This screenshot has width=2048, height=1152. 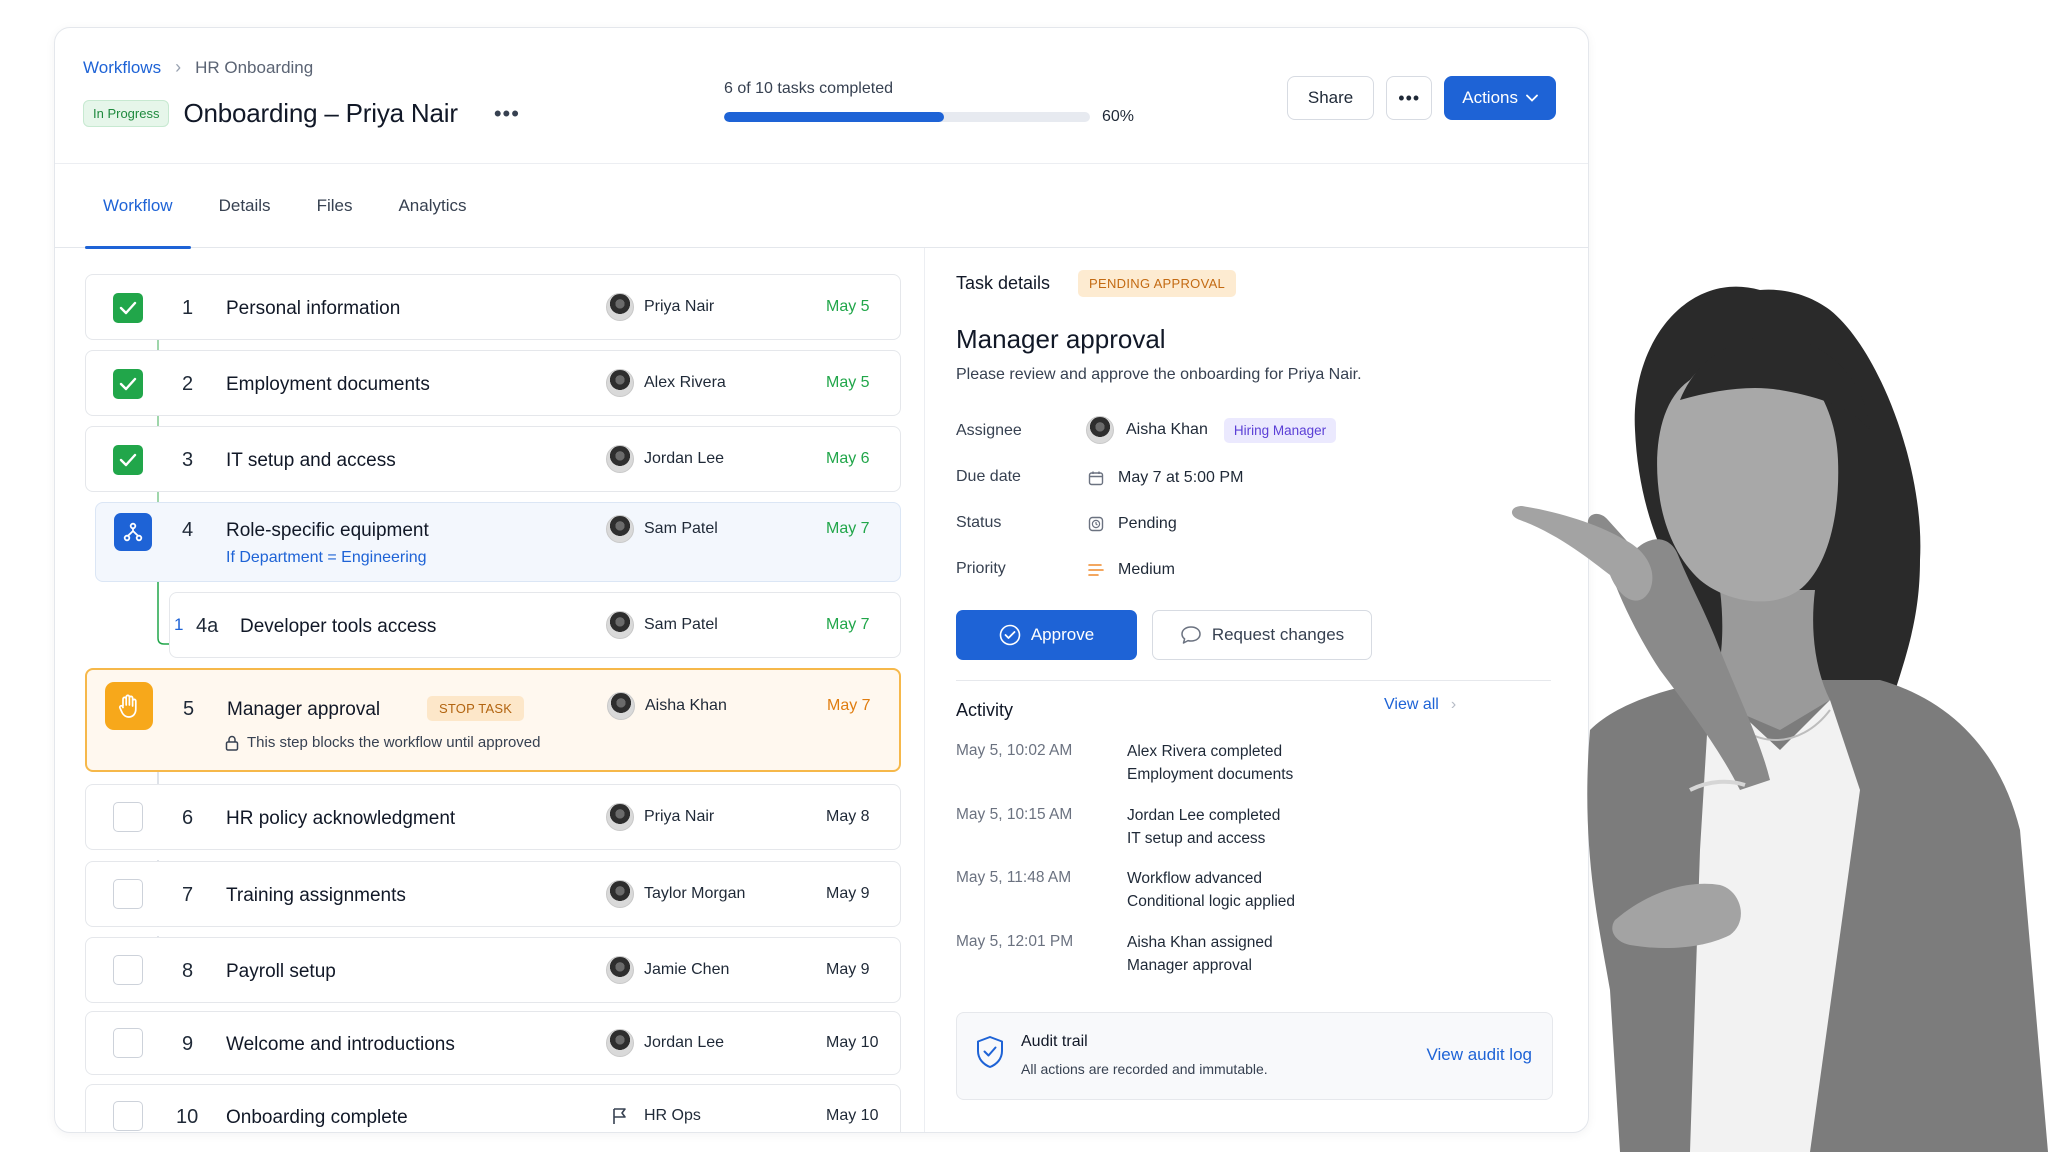 I want to click on title-row: In Progress Onboarding – Priya Nair •••, so click(x=301, y=113).